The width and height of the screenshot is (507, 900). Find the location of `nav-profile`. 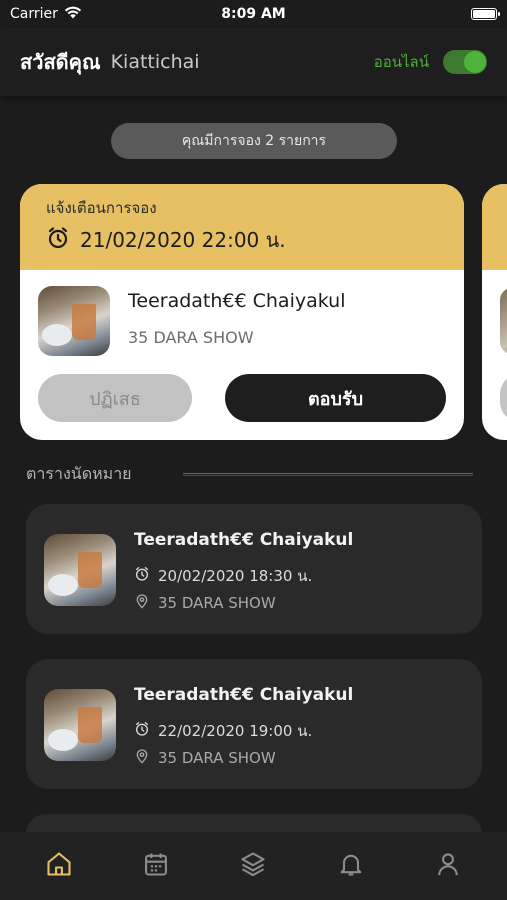

nav-profile is located at coordinates (448, 866).